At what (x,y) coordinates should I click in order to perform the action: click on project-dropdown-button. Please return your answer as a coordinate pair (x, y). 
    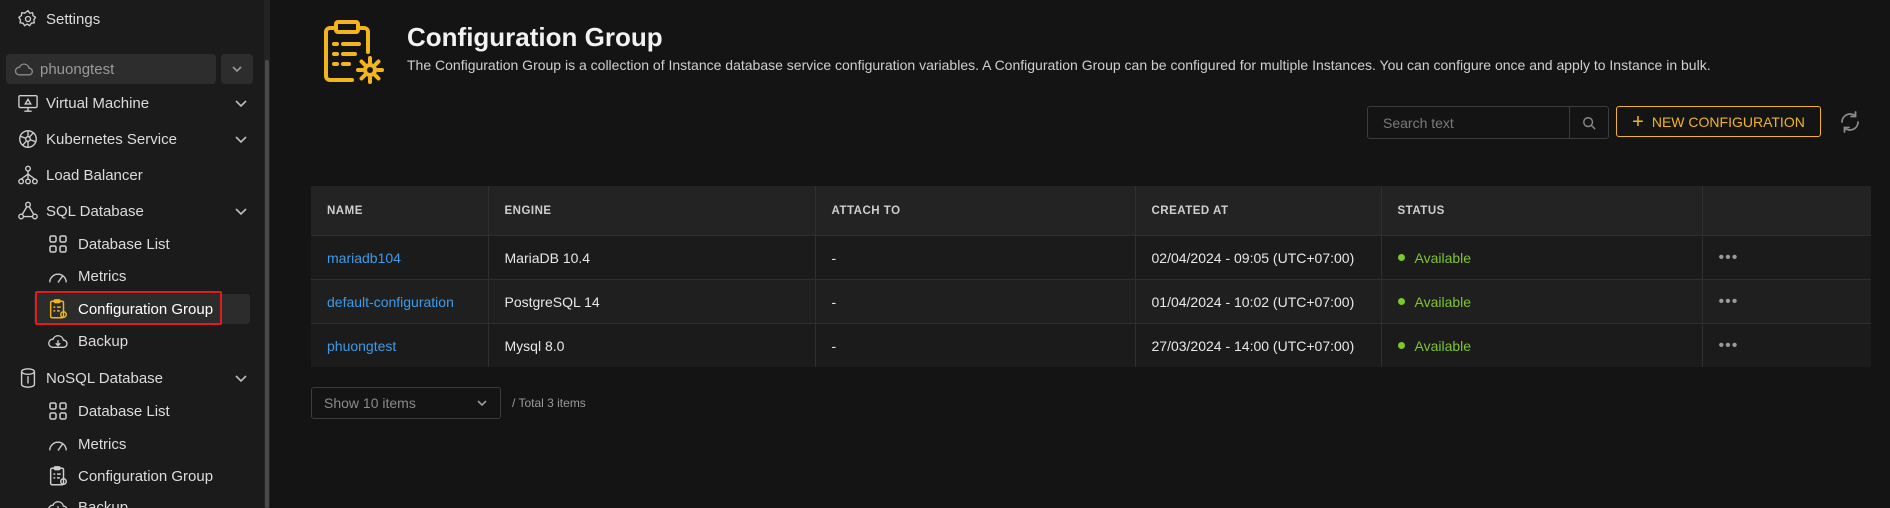
    Looking at the image, I should click on (237, 69).